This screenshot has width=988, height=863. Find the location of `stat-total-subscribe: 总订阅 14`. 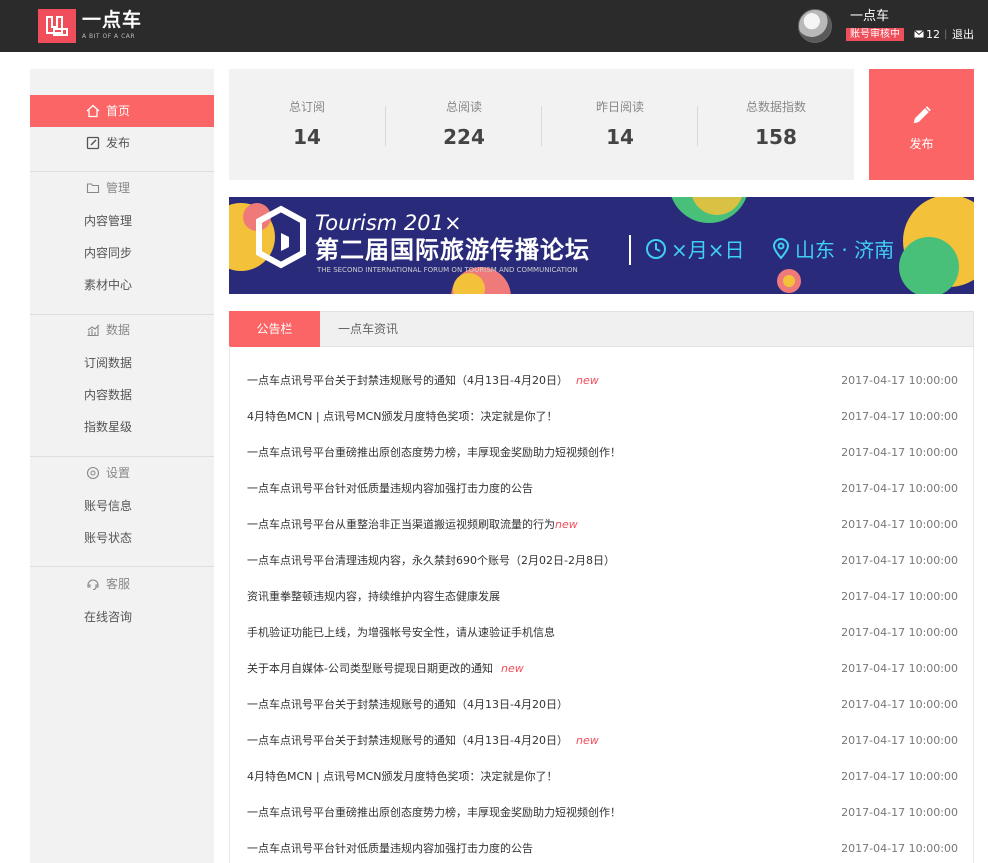

stat-total-subscribe: 总订阅 14 is located at coordinates (307, 124).